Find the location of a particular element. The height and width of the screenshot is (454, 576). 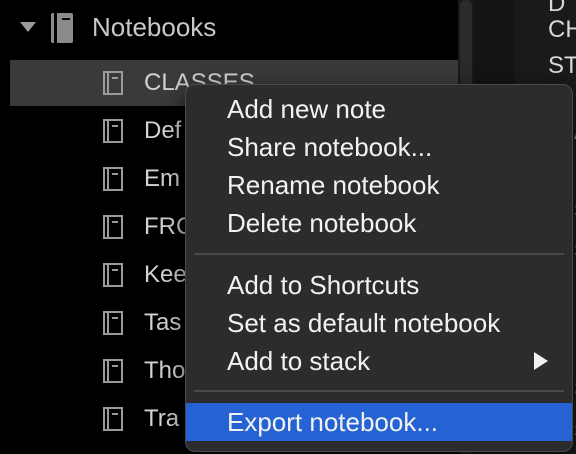

menu-item-label: Set as default notebook is located at coordinates (364, 323).